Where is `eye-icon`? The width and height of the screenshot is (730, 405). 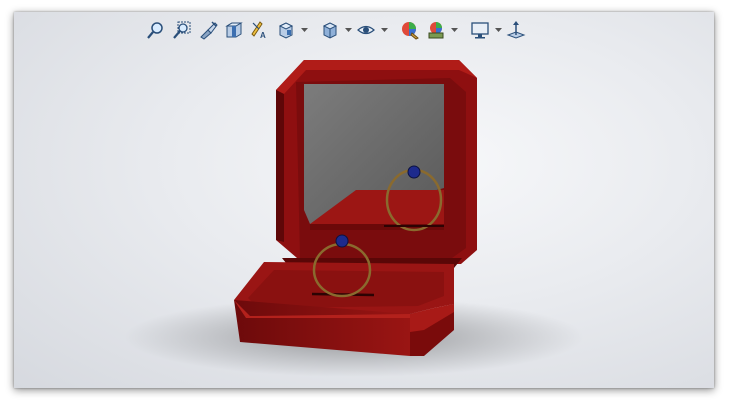
eye-icon is located at coordinates (366, 30).